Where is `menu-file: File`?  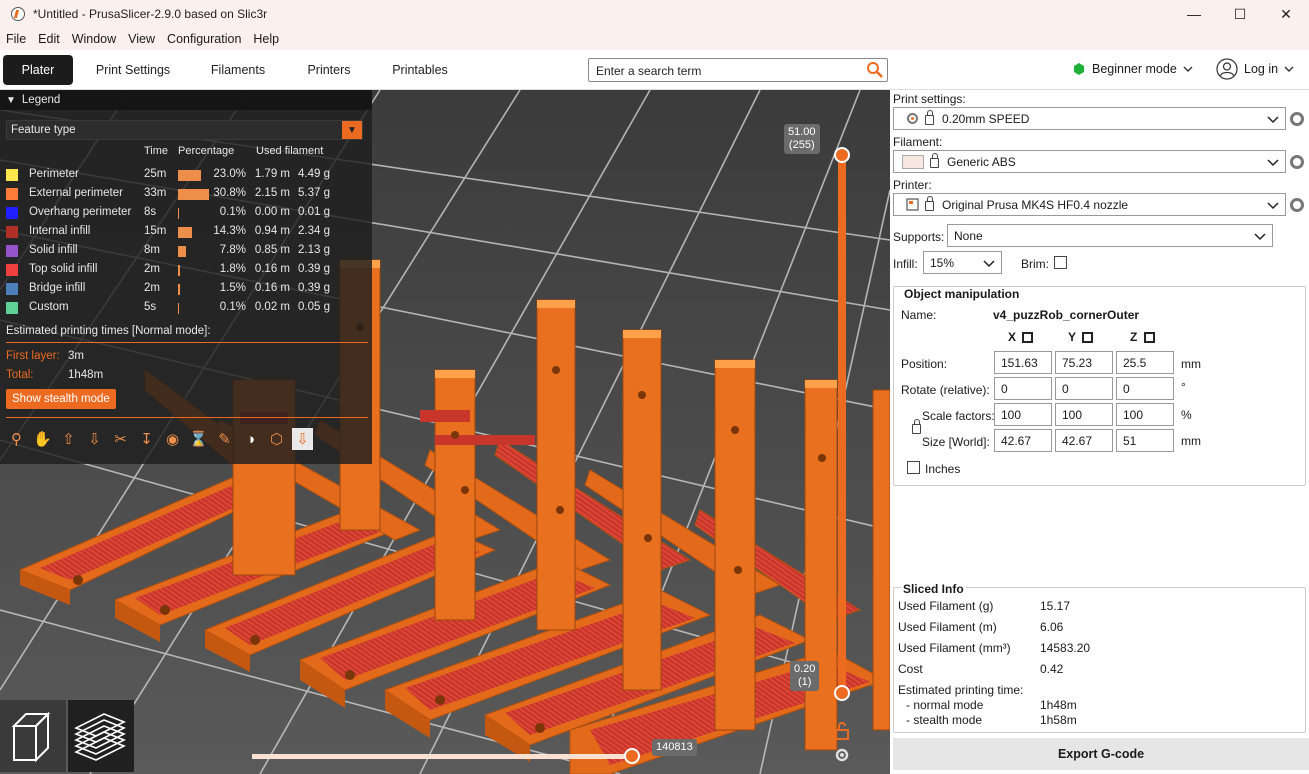
menu-file: File is located at coordinates (16, 39).